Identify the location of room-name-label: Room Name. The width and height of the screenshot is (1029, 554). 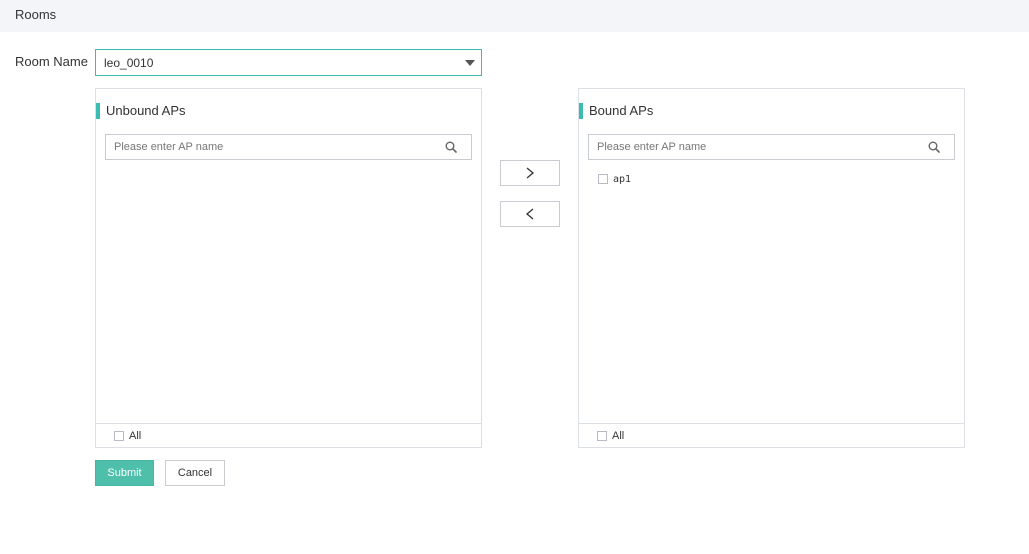
(51, 61).